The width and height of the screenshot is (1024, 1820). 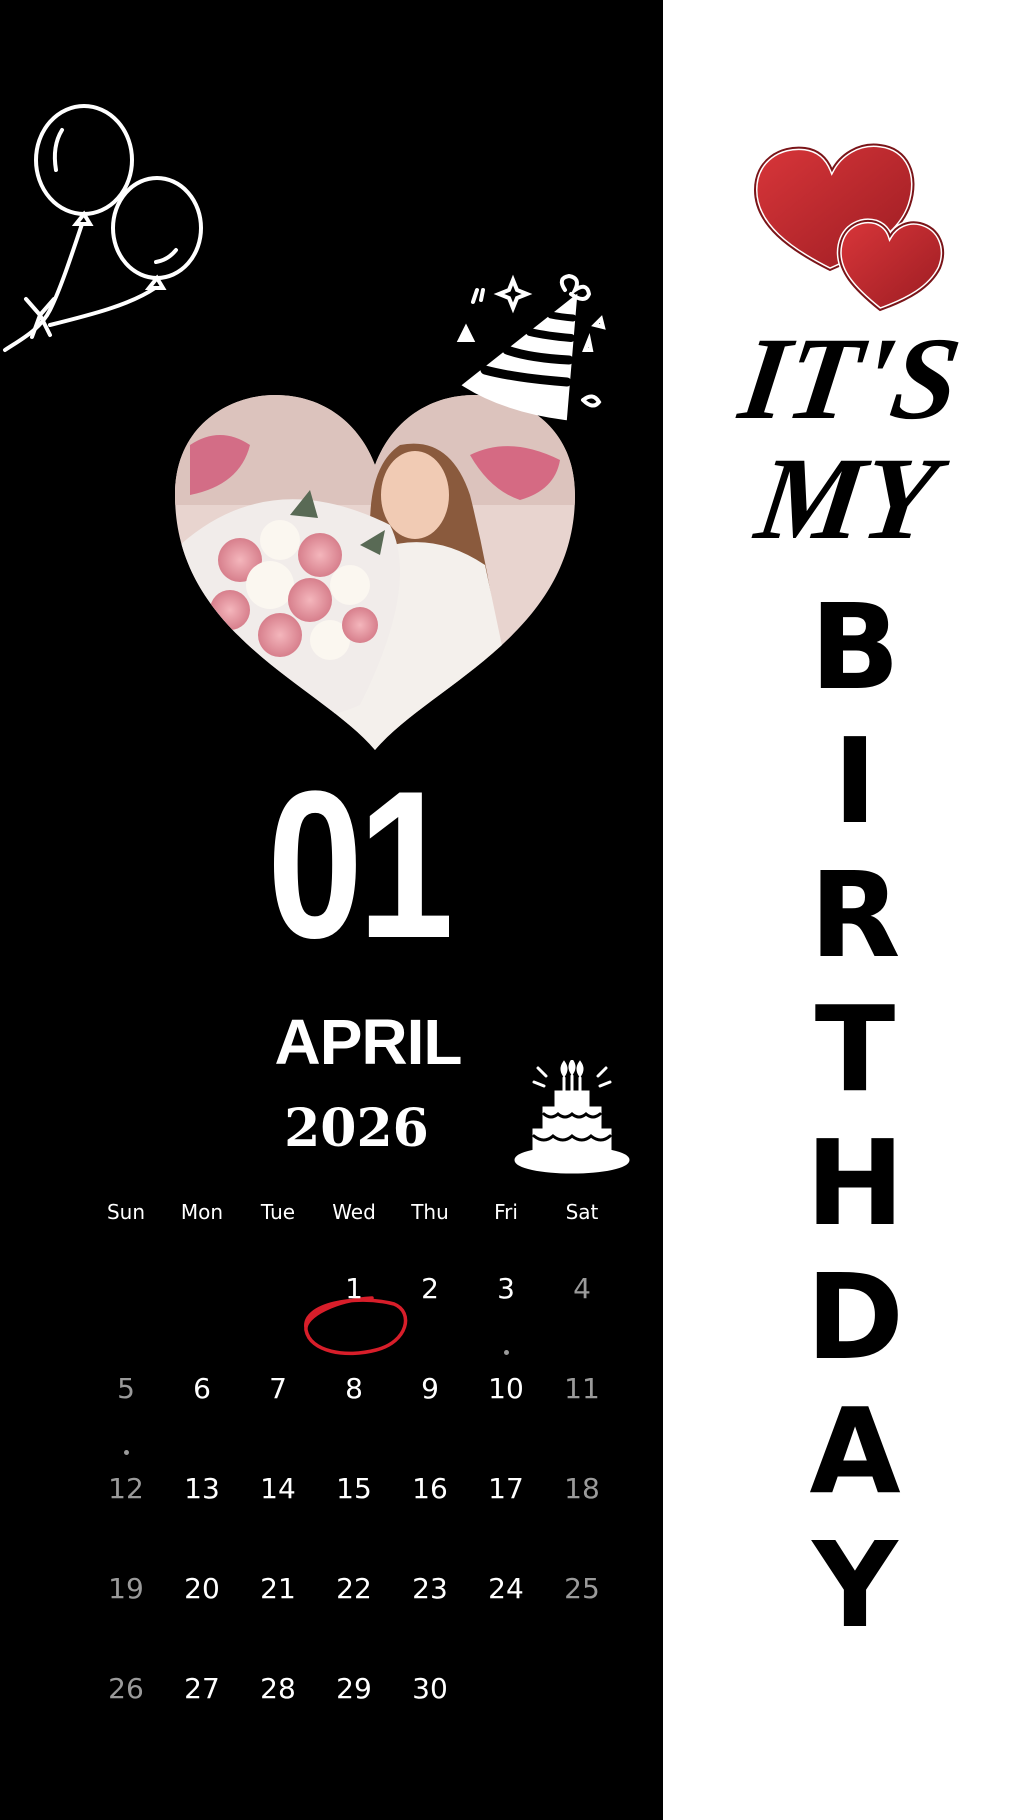 I want to click on calendar-day: 29, so click(x=354, y=1688).